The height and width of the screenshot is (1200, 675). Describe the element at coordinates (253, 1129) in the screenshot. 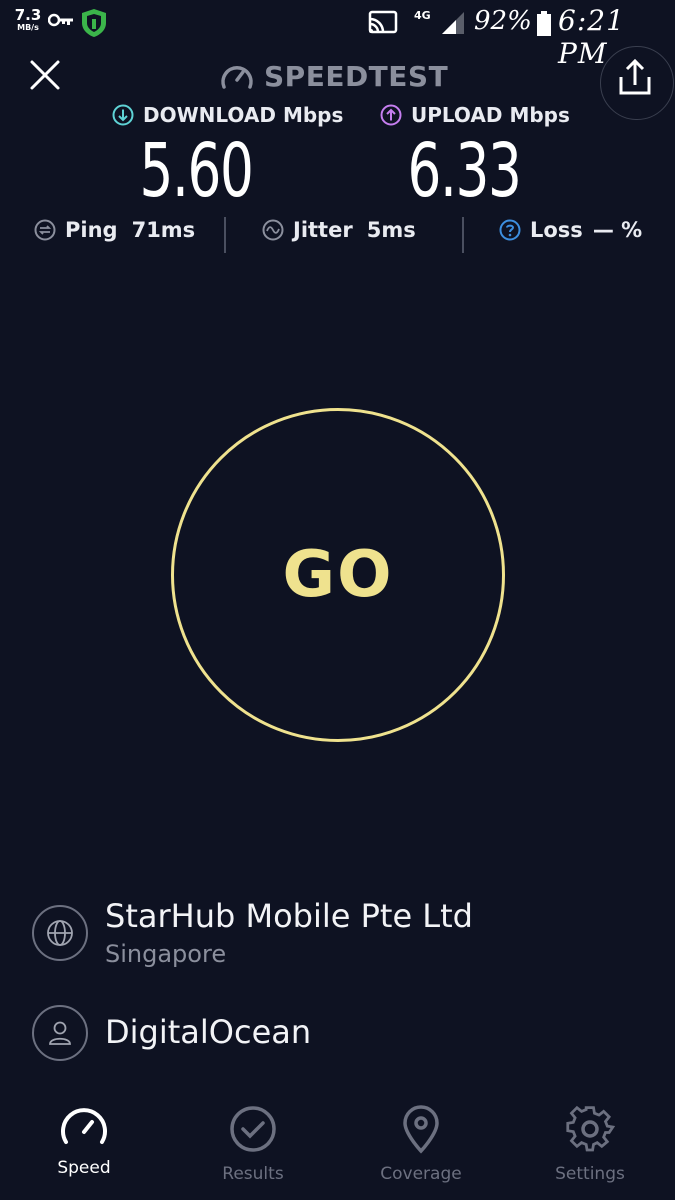

I see `check-circle-icon` at that location.